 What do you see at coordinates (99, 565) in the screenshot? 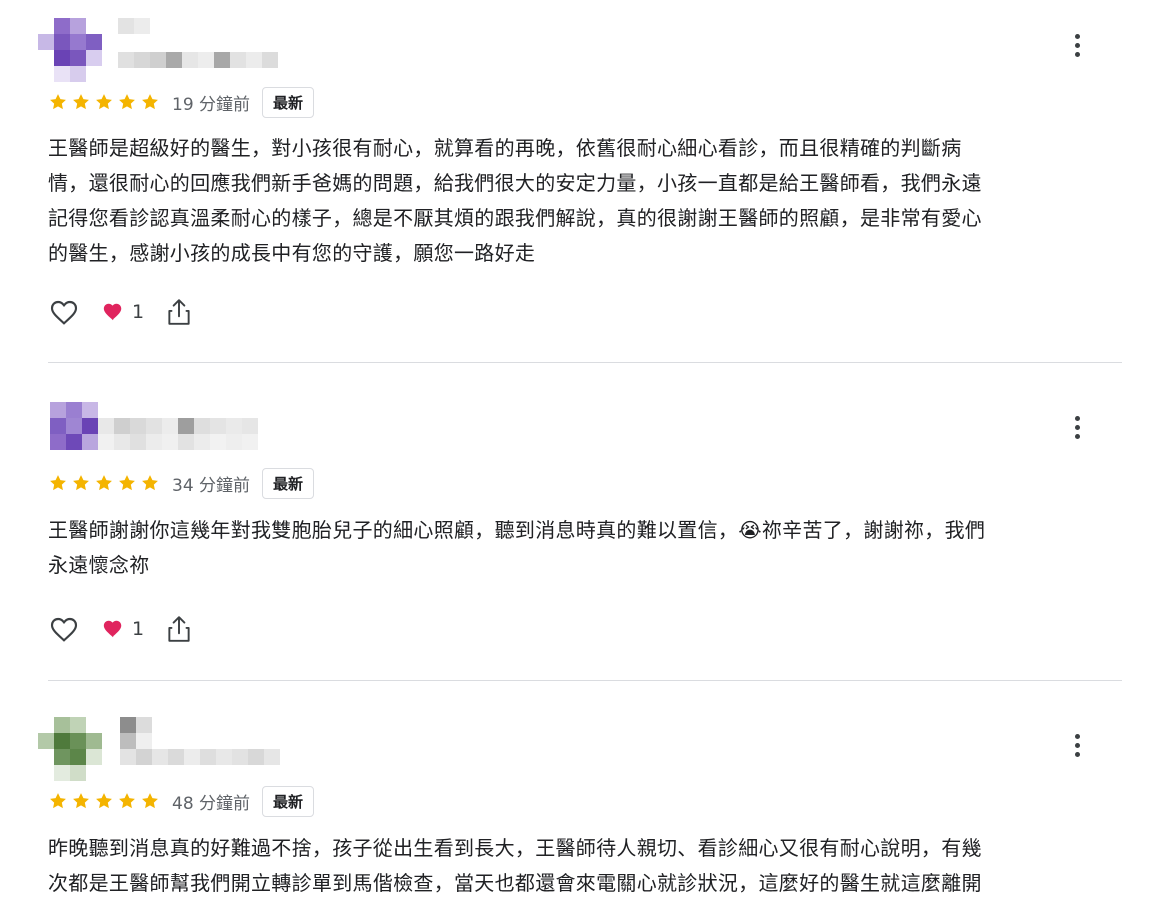
I see `review-text-line: 永遠懷念祢` at bounding box center [99, 565].